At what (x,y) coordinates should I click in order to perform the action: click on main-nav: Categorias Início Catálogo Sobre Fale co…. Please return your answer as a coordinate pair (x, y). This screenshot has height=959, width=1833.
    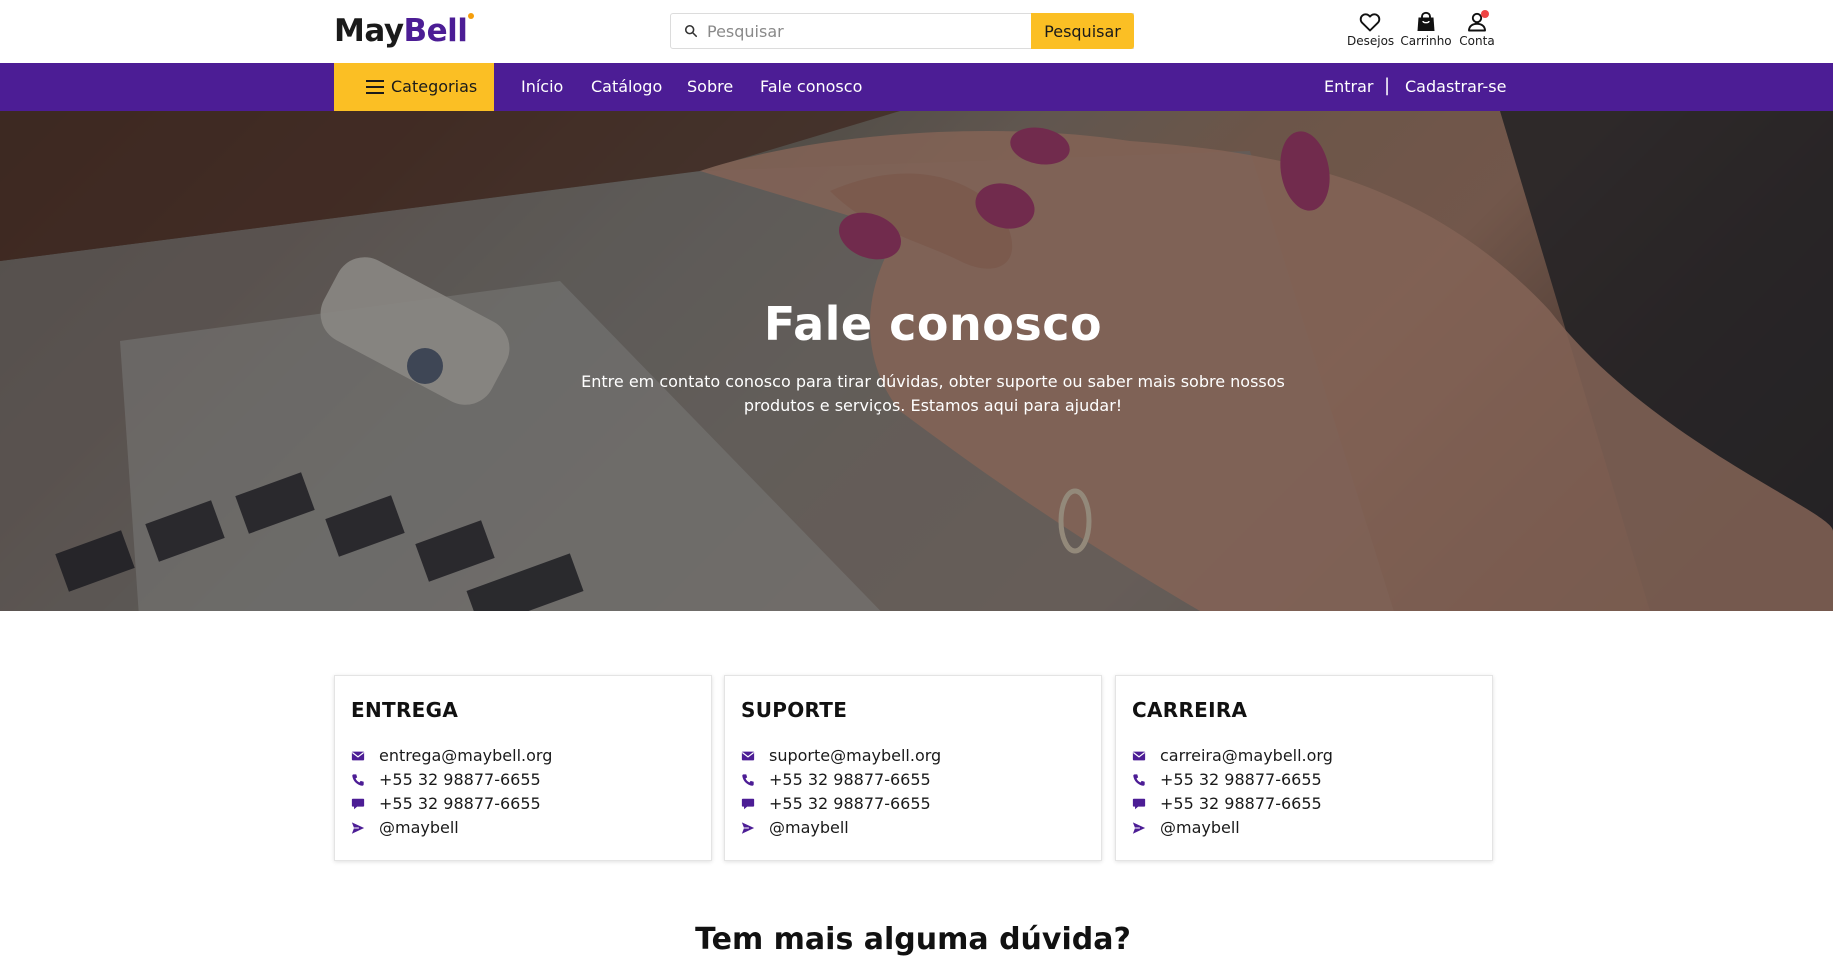
    Looking at the image, I should click on (916, 87).